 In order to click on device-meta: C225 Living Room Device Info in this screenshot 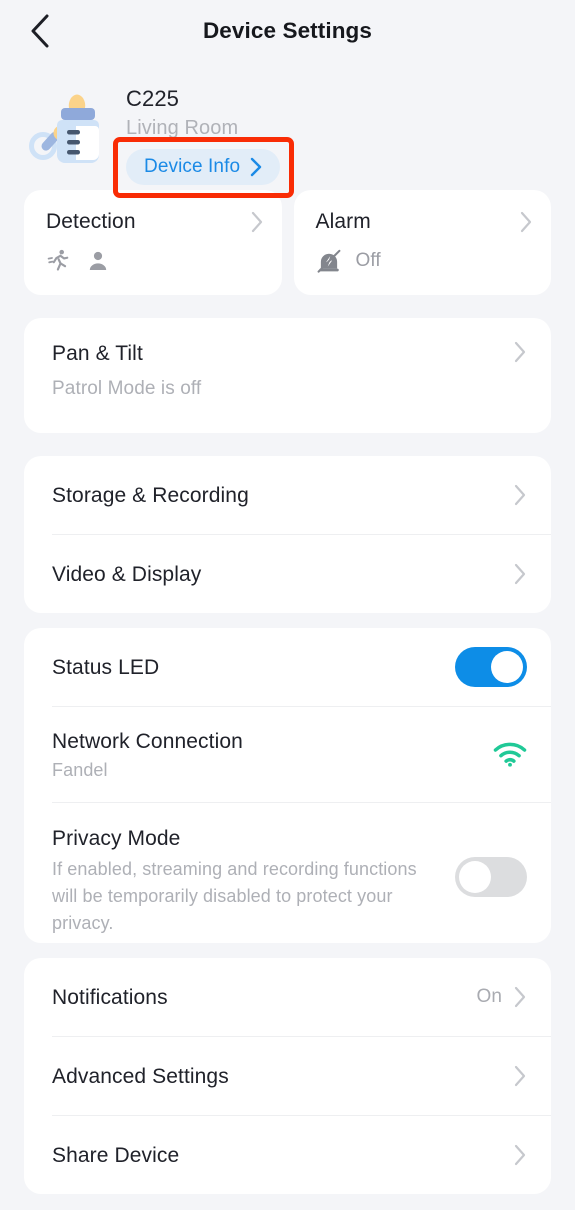, I will do `click(204, 139)`.